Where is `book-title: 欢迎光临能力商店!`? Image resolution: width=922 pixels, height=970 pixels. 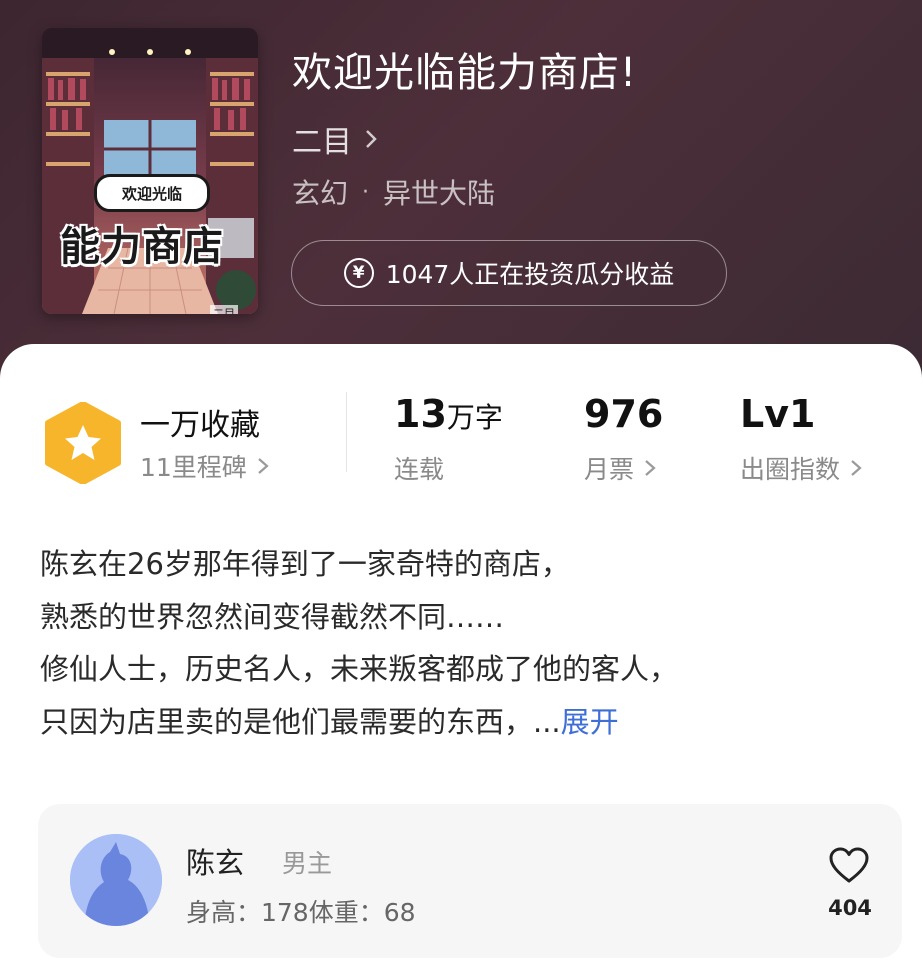 book-title: 欢迎光临能力商店! is located at coordinates (465, 73).